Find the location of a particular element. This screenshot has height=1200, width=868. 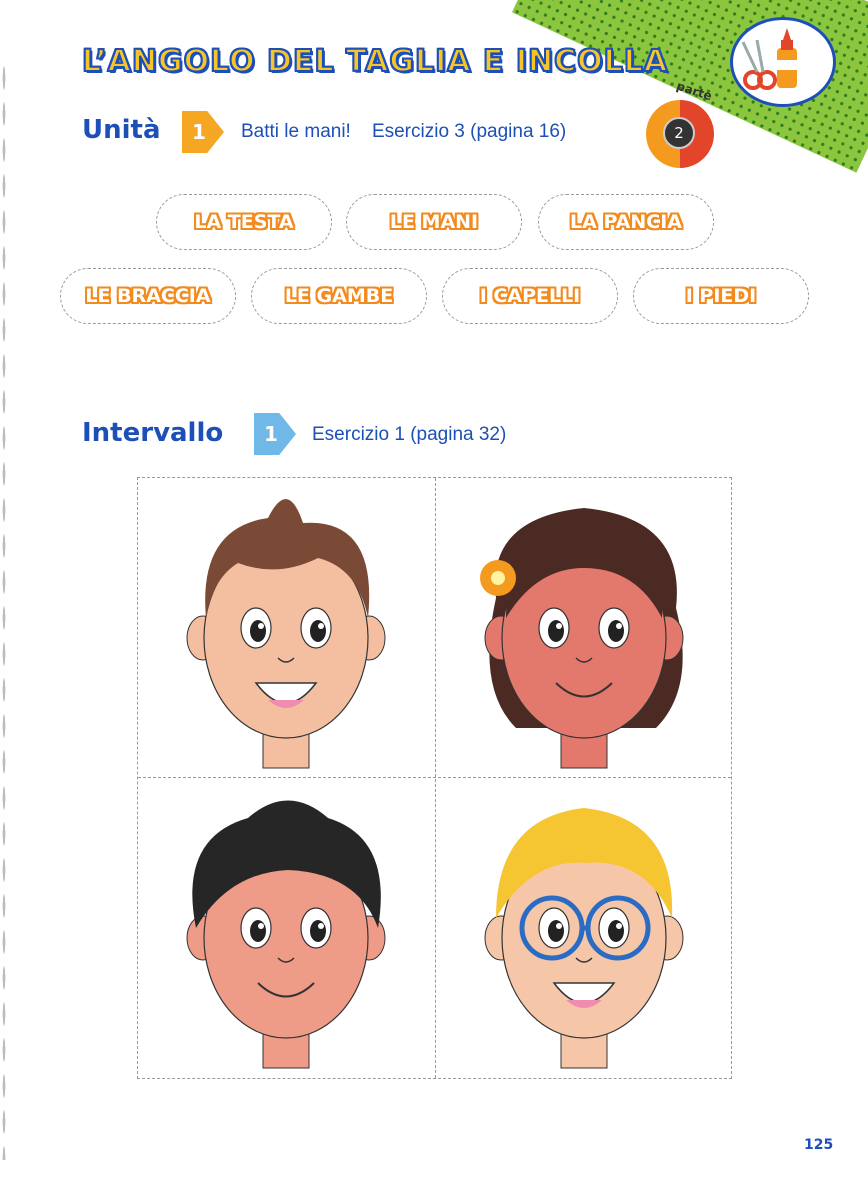

interval-number-tag: 1 is located at coordinates (275, 434).